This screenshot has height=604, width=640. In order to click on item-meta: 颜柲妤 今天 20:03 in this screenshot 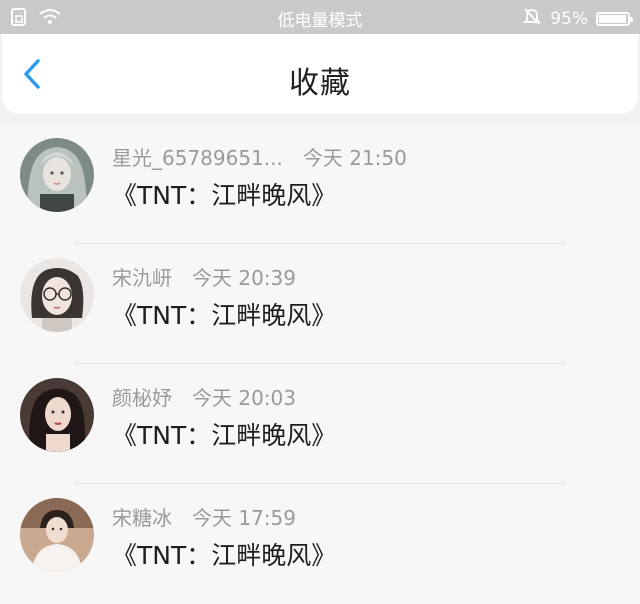, I will do `click(204, 396)`.